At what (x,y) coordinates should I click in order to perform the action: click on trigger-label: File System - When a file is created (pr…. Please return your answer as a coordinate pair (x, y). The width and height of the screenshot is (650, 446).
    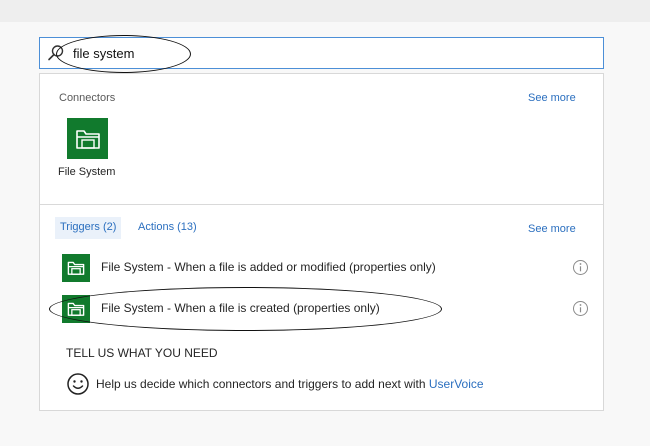
    Looking at the image, I should click on (240, 308).